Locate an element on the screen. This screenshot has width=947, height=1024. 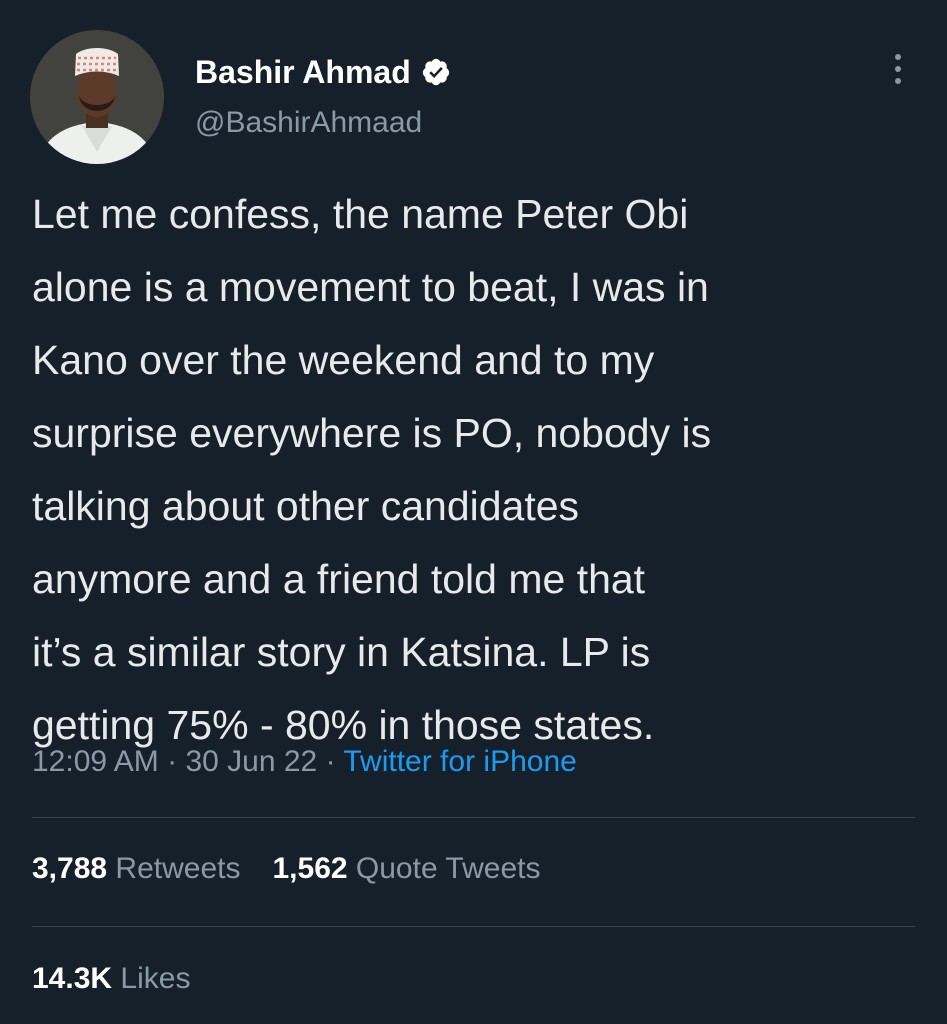
quote-tweets-count: 1,562 is located at coordinates (310, 868).